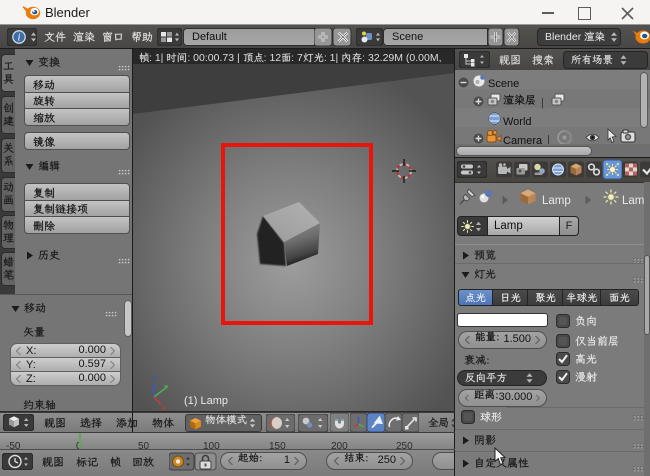 Image resolution: width=650 pixels, height=476 pixels. I want to click on svg-text: z, so click(154, 378).